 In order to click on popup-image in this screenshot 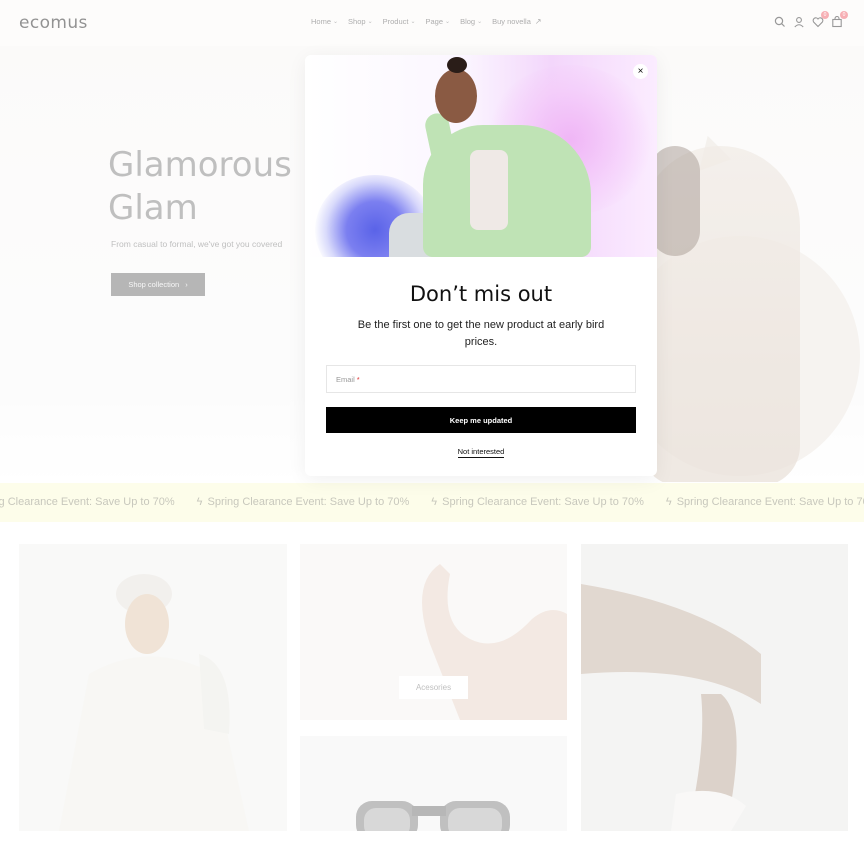, I will do `click(481, 156)`.